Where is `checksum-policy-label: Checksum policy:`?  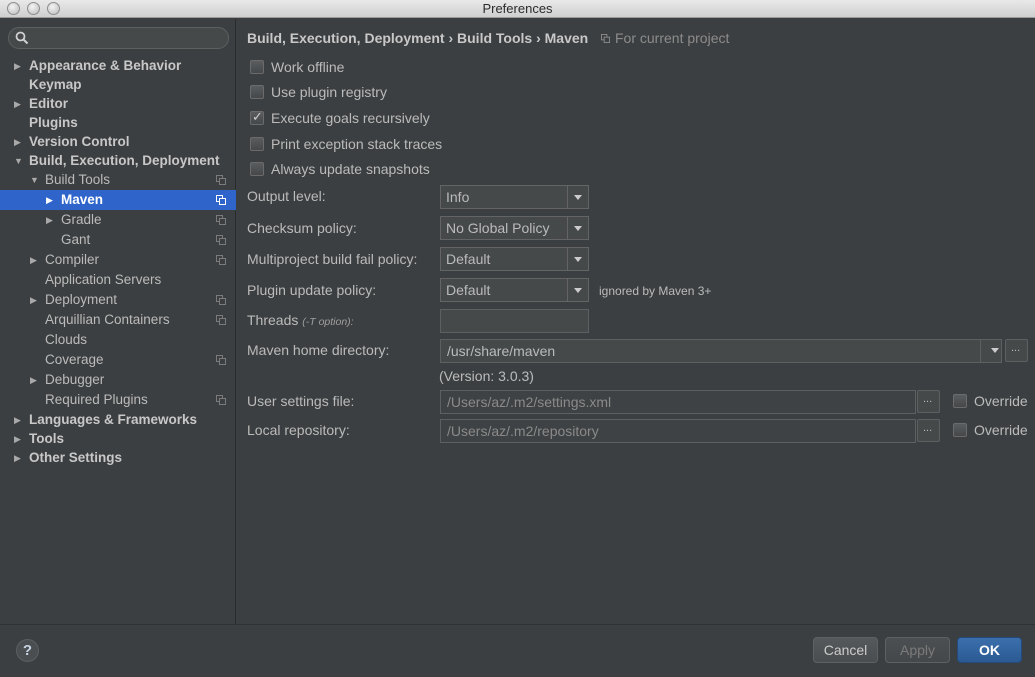 checksum-policy-label: Checksum policy: is located at coordinates (302, 228).